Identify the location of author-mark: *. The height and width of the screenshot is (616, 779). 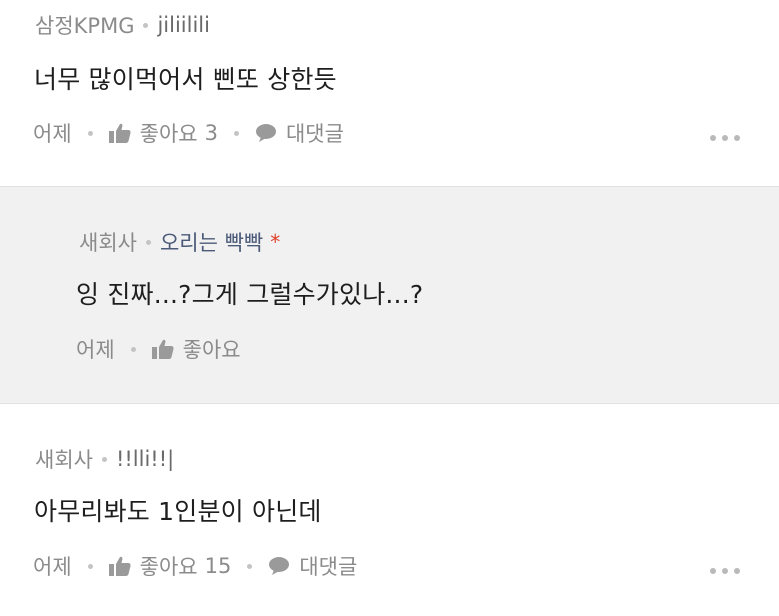
(275, 242).